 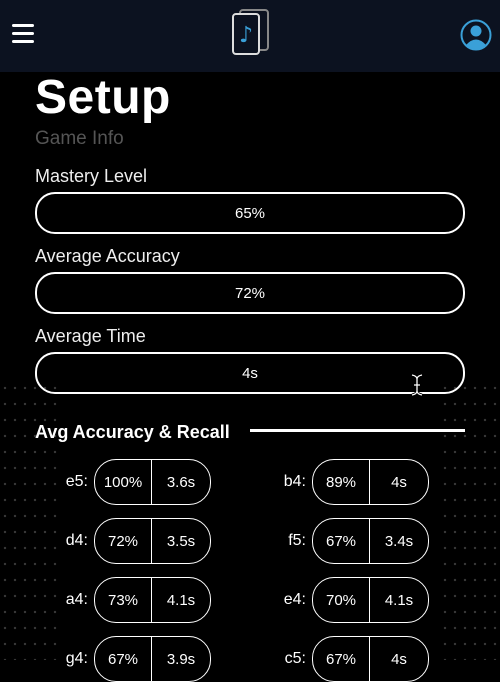 I want to click on note-stat-pill: 73% 4.1s, so click(x=152, y=600).